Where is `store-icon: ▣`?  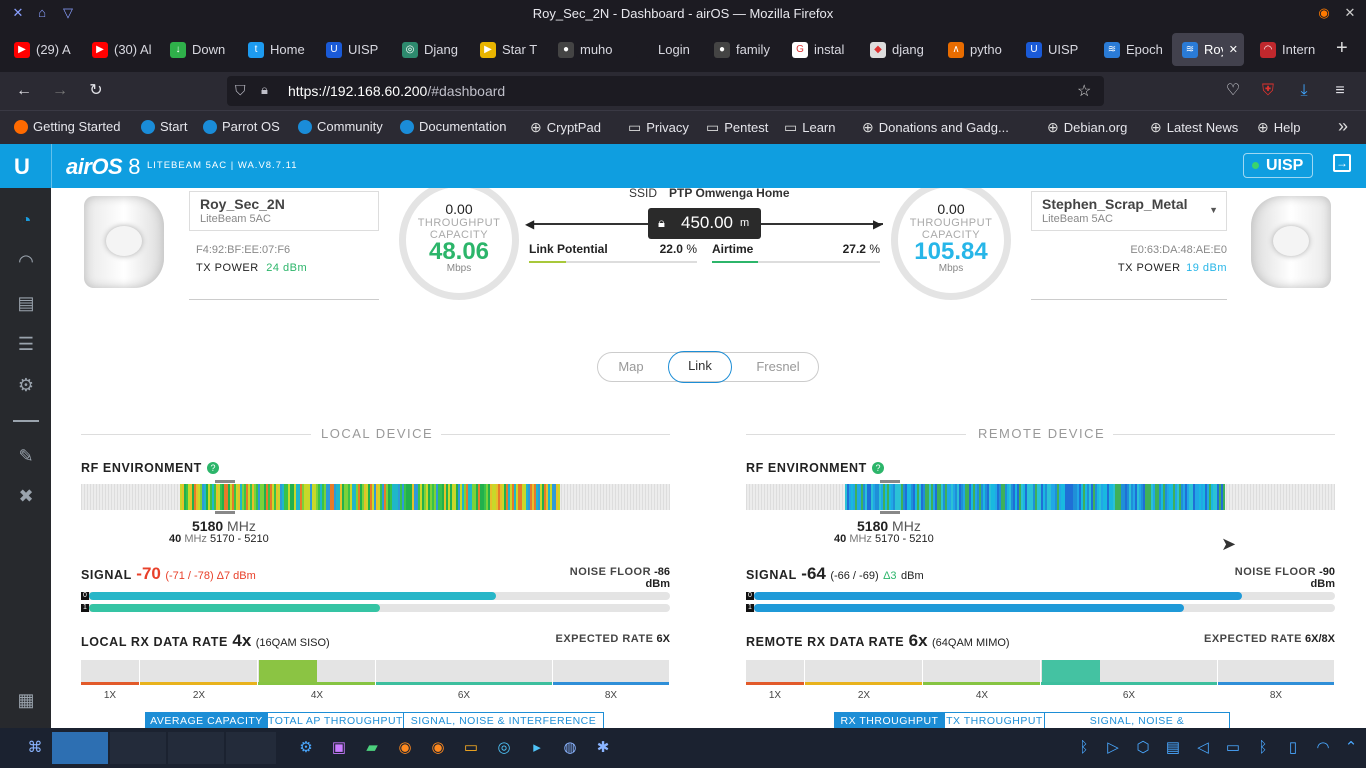 store-icon: ▣ is located at coordinates (339, 748).